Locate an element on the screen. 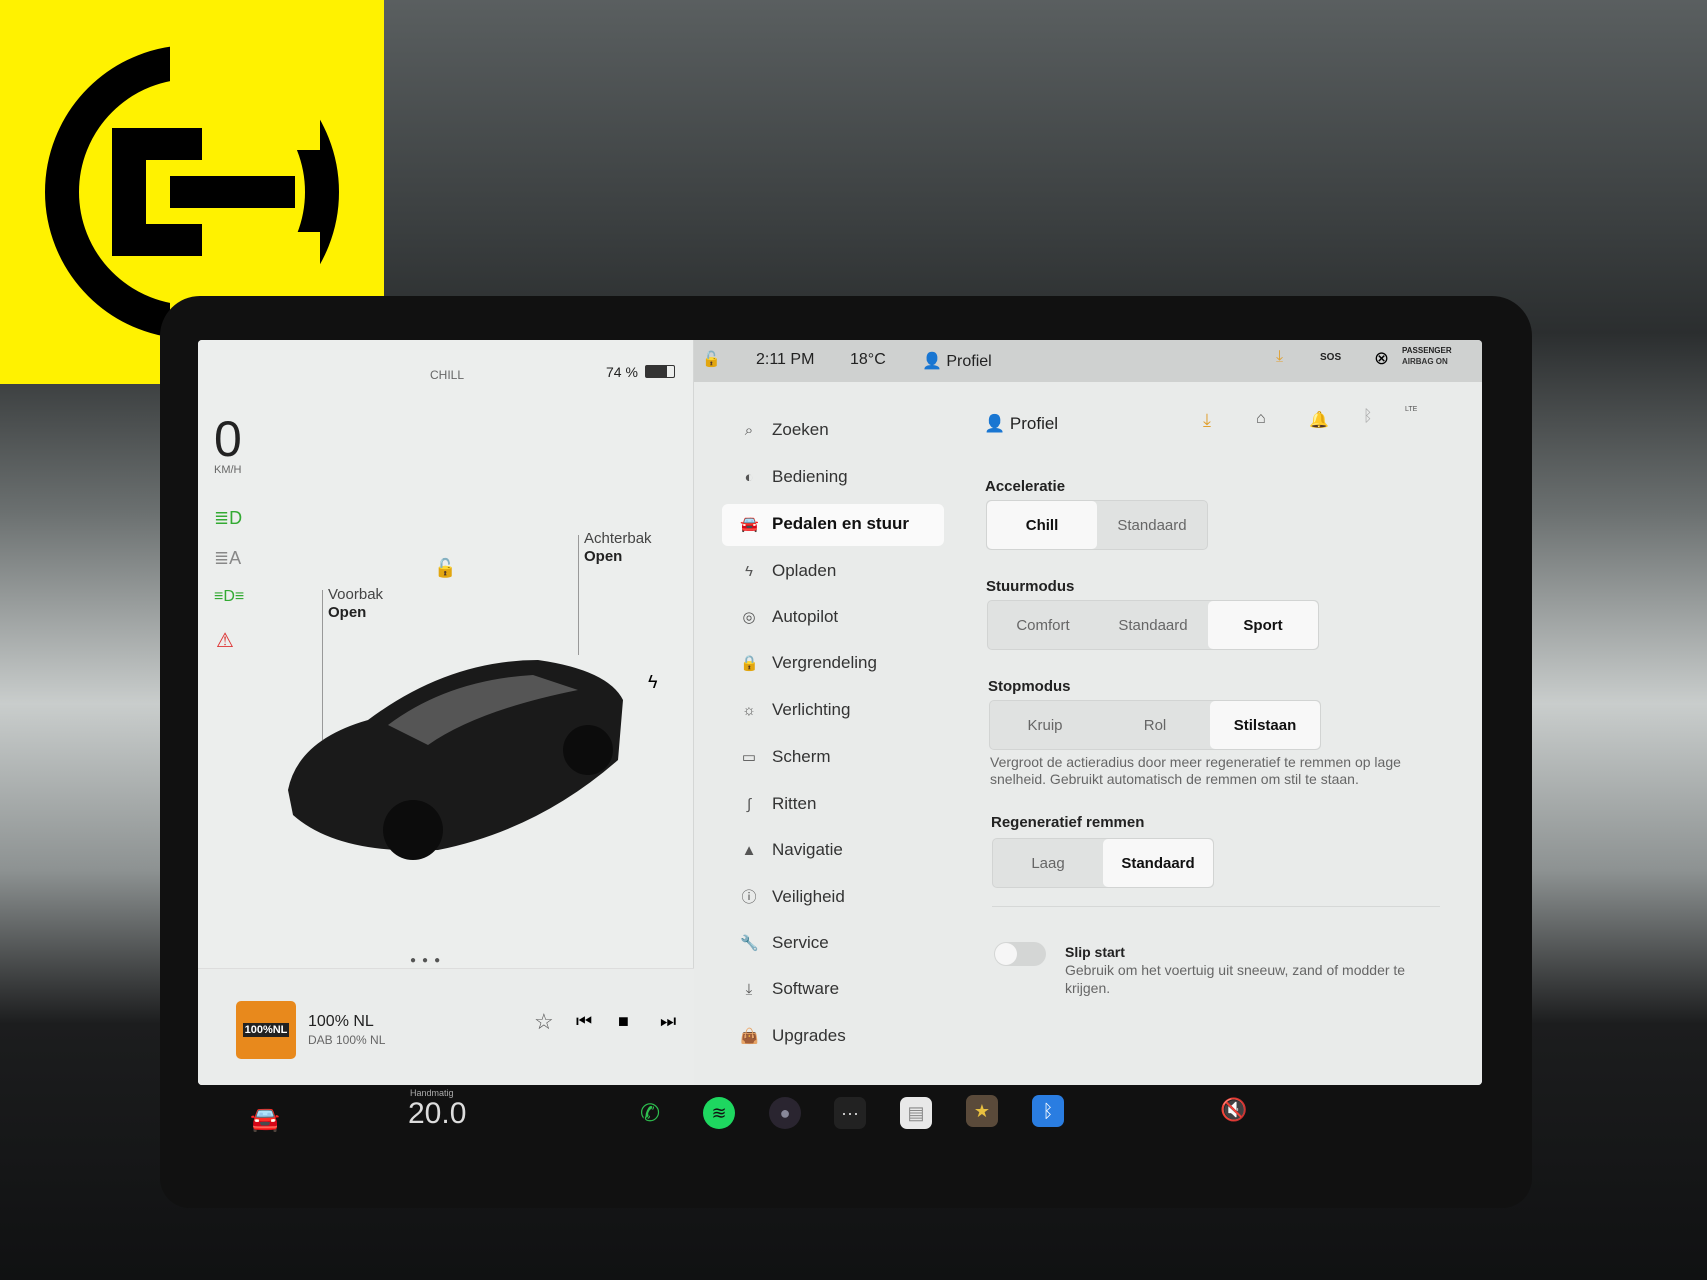 This screenshot has width=1707, height=1280. toybox-app-icon: ★ is located at coordinates (982, 1111).